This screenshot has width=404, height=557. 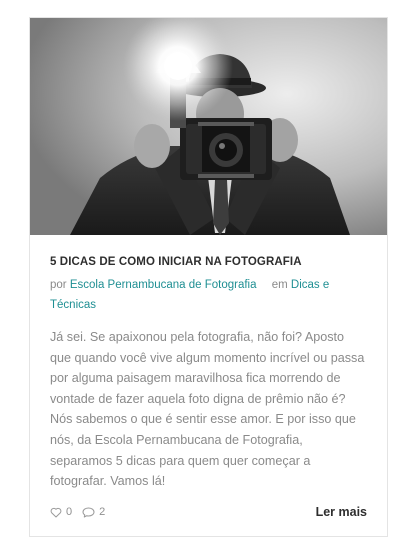 What do you see at coordinates (208, 512) in the screenshot?
I see `post-footer: 0 2 Ler mais` at bounding box center [208, 512].